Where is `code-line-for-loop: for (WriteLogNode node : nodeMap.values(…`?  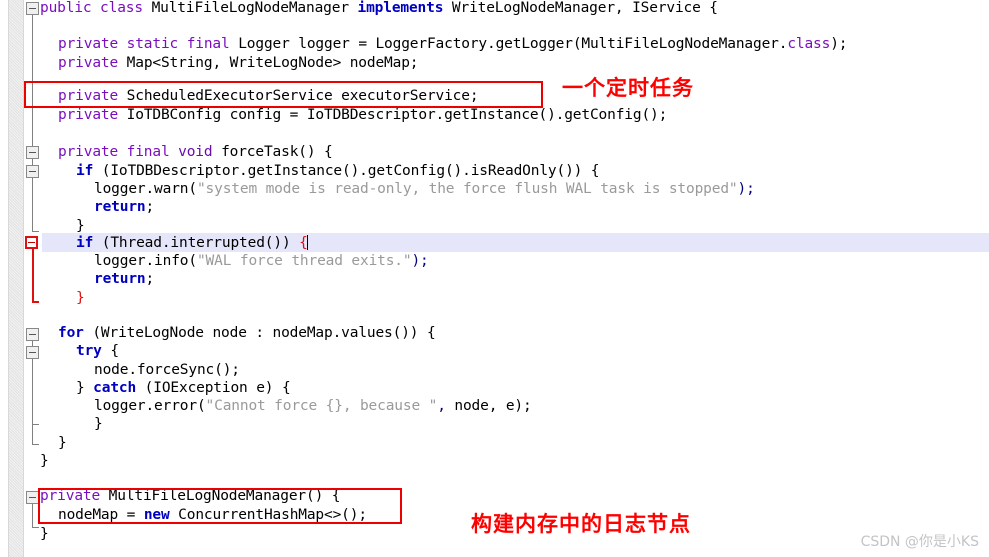 code-line-for-loop: for (WriteLogNode node : nodeMap.values(… is located at coordinates (247, 333).